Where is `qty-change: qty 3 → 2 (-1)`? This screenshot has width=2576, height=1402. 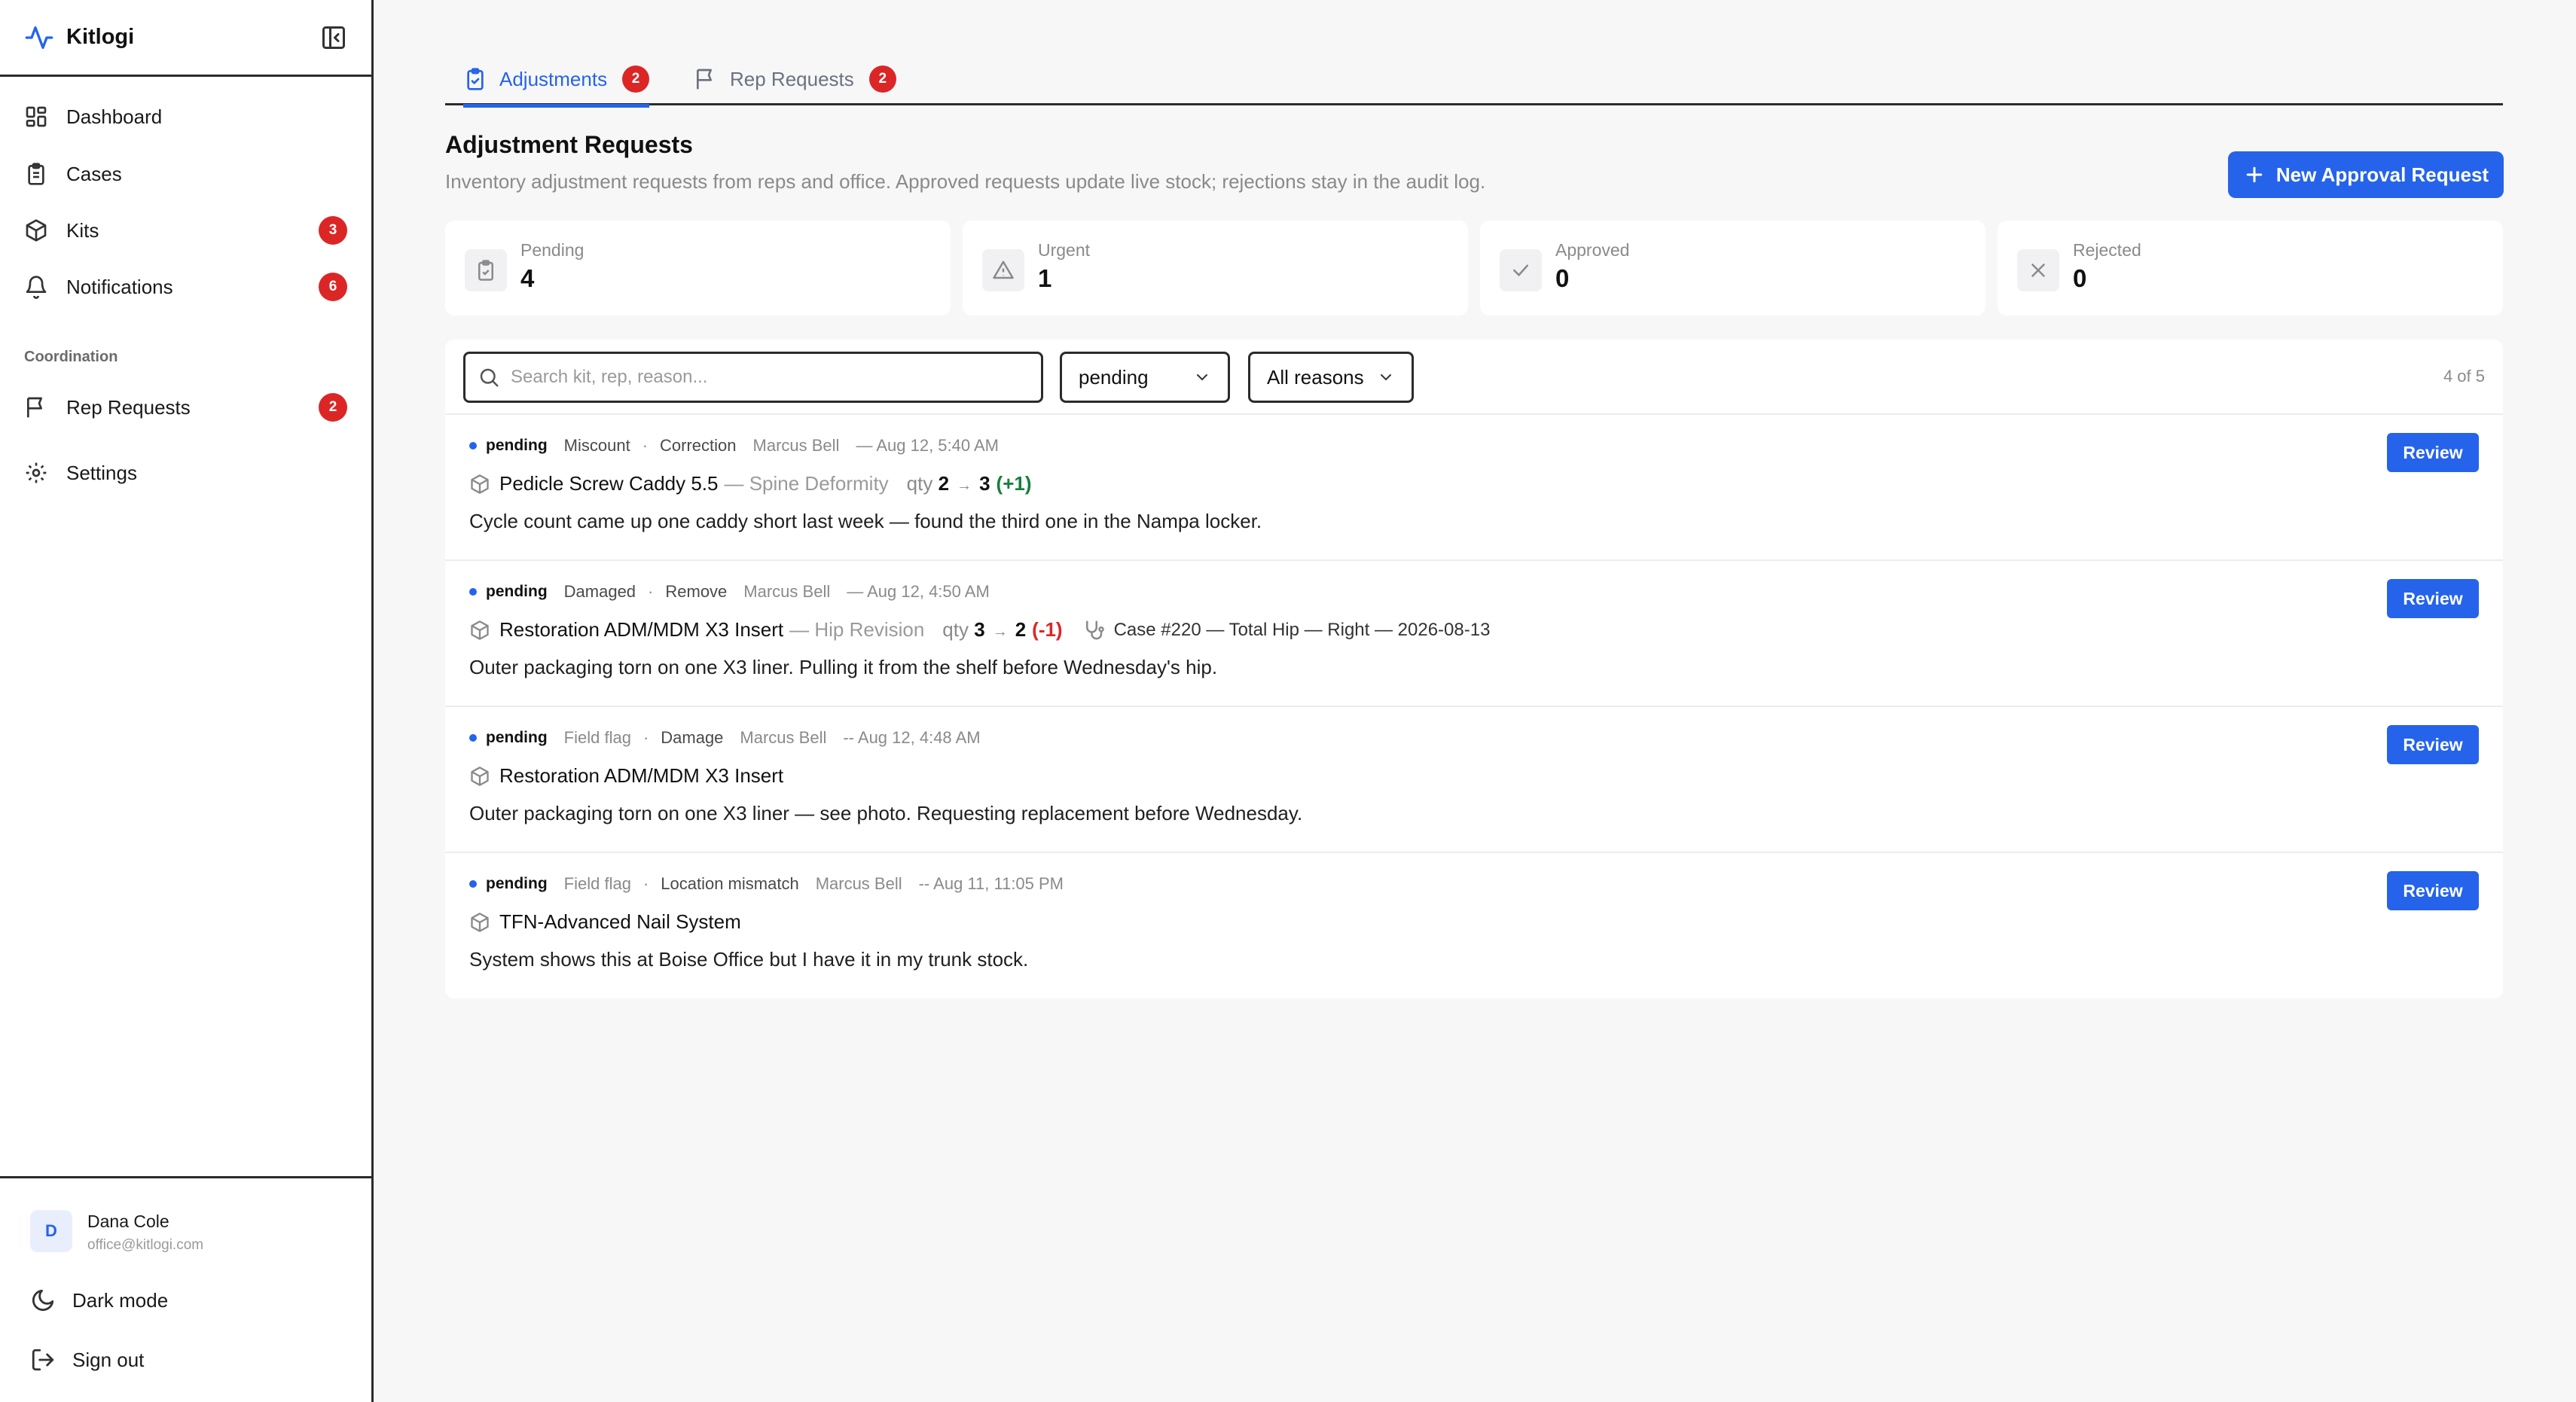
qty-change: qty 3 → 2 (-1) is located at coordinates (1002, 630).